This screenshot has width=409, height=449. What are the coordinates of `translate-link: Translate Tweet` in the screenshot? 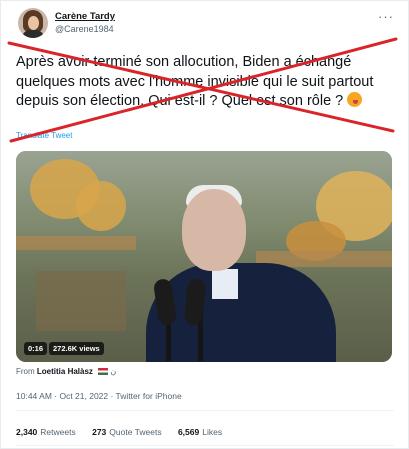 It's located at (44, 135).